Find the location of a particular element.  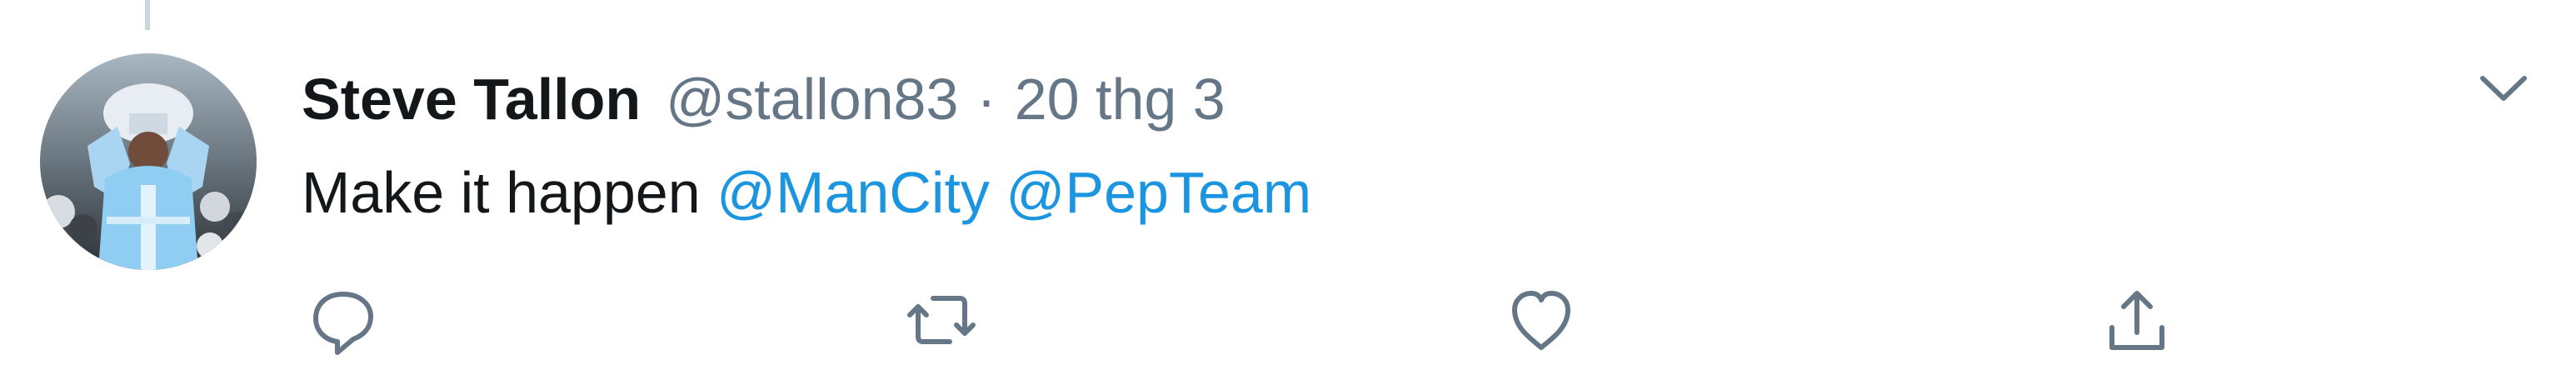

share-button is located at coordinates (2137, 320).